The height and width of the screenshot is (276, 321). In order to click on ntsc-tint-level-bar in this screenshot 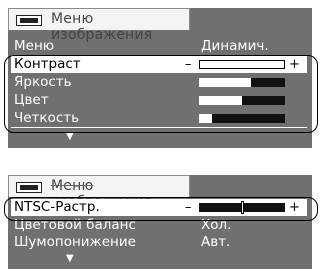, I will do `click(242, 207)`.